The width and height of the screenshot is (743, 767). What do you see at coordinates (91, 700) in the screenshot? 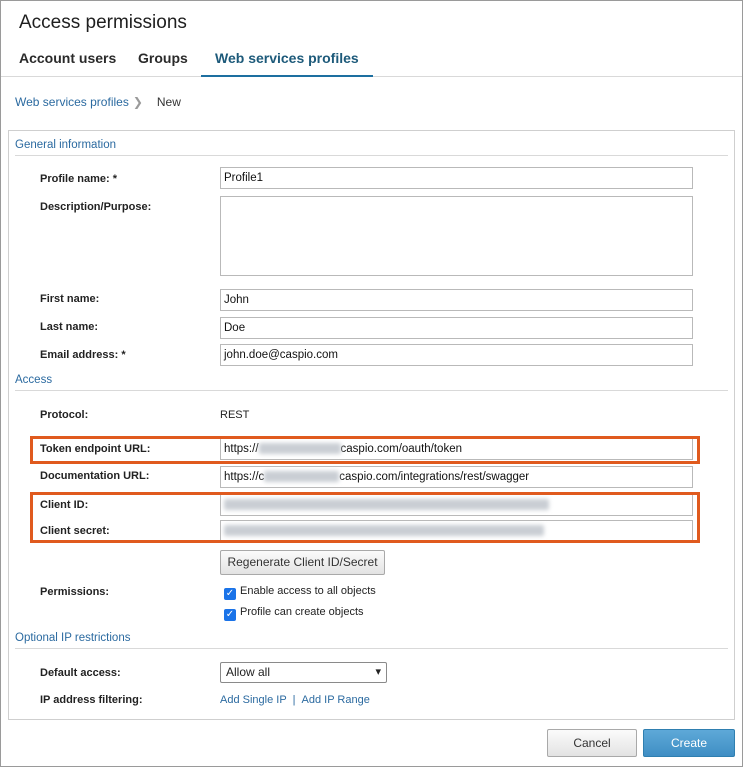
I see `ip-filtering-label: IP address filtering:` at bounding box center [91, 700].